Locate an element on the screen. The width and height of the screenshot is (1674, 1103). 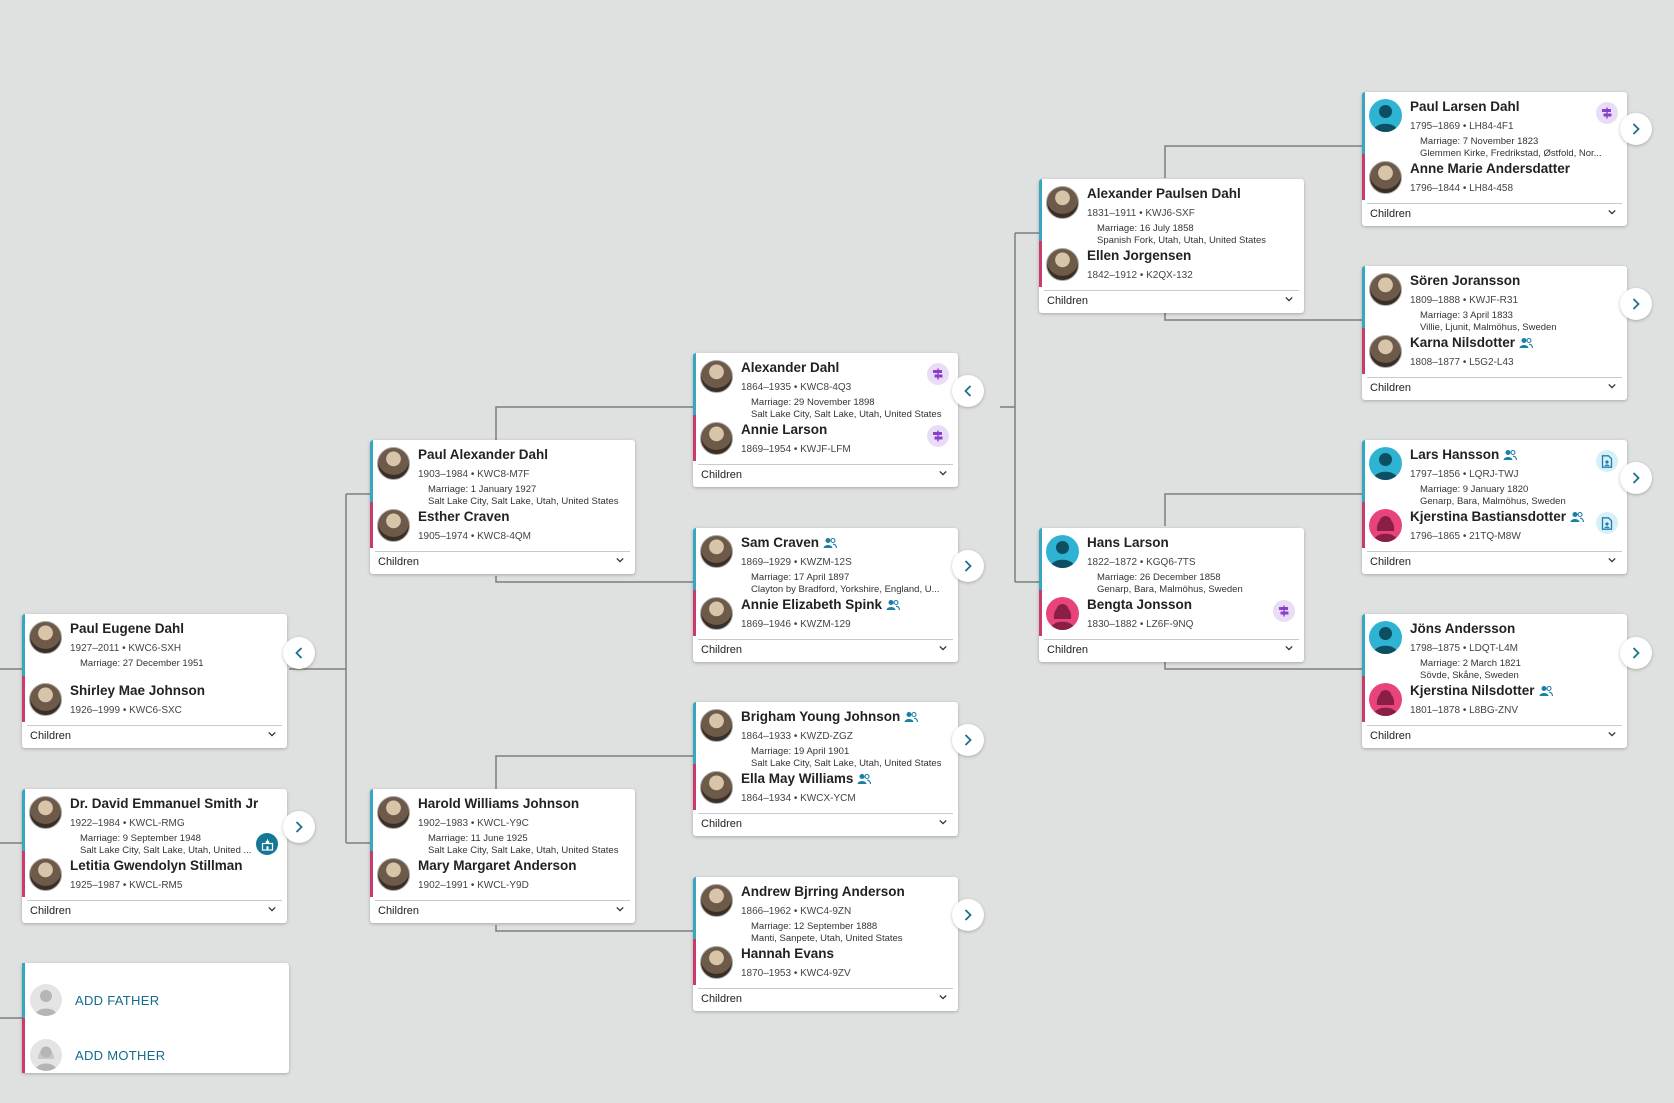
husband-name: Alexander Paulsen Dahl is located at coordinates (1164, 193).